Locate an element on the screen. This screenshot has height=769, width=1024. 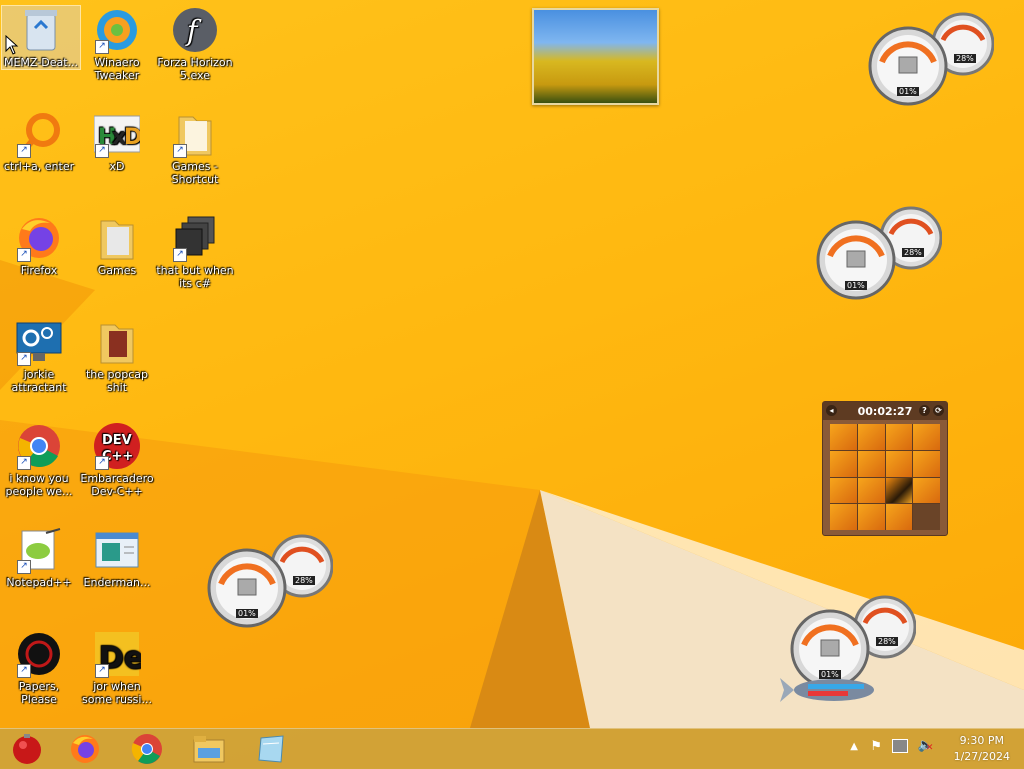
svg-text: DEV is located at coordinates (117, 440).